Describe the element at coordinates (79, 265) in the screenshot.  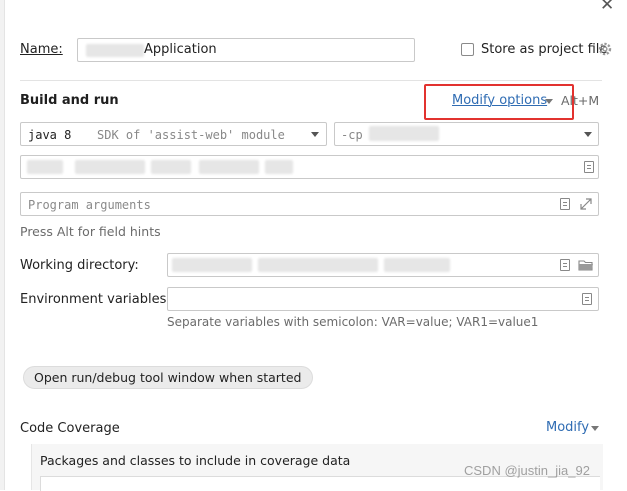
I see `working-directory-label: Working directory:` at that location.